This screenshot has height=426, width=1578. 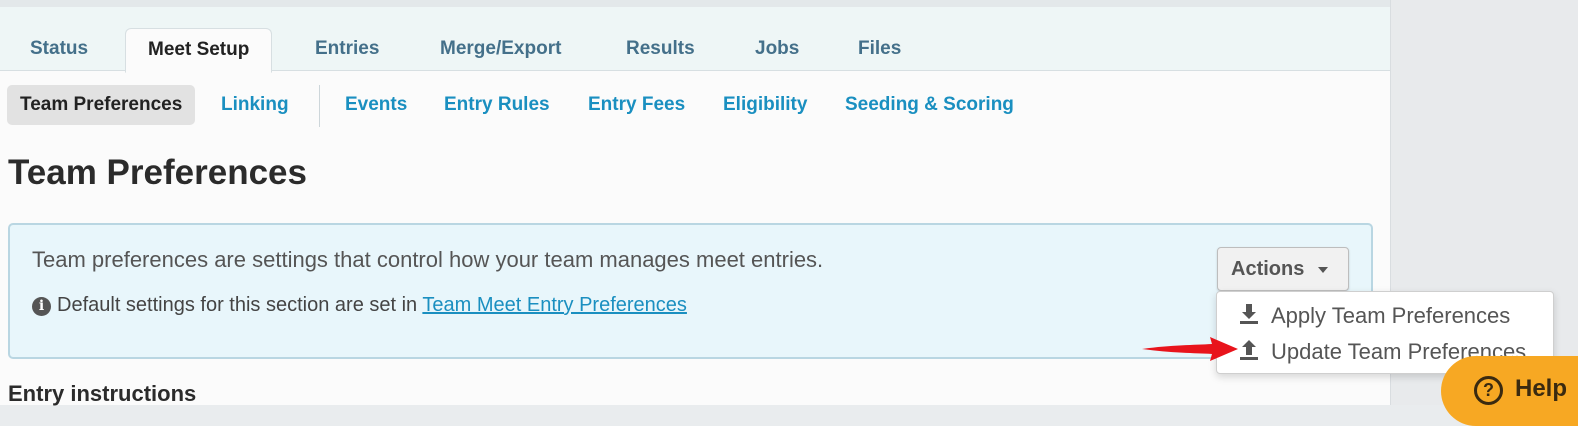 I want to click on actions-button: Actions, so click(x=1283, y=269).